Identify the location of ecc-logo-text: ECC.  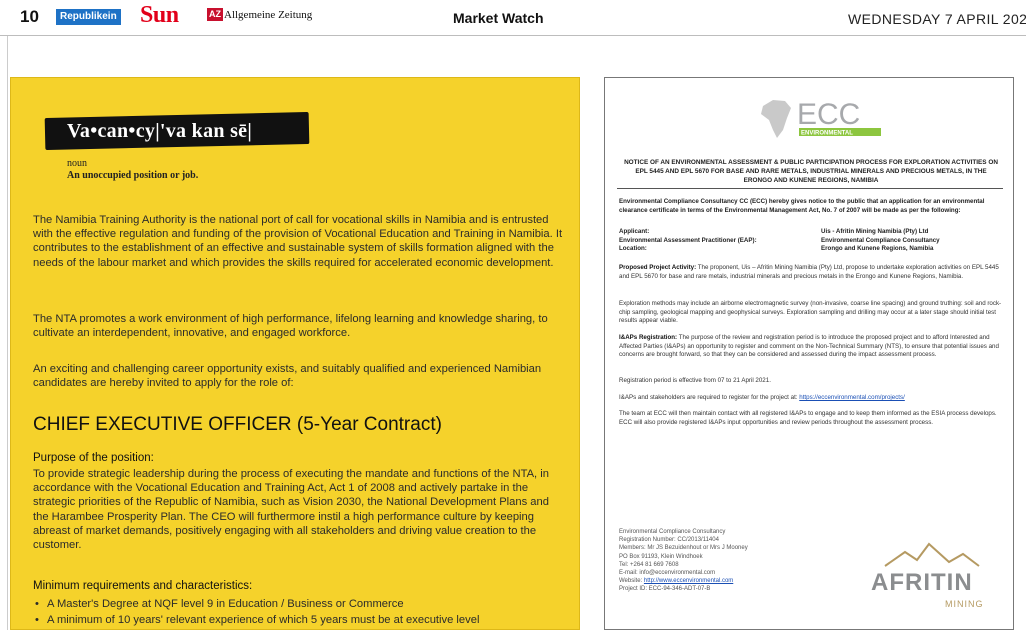
(828, 114).